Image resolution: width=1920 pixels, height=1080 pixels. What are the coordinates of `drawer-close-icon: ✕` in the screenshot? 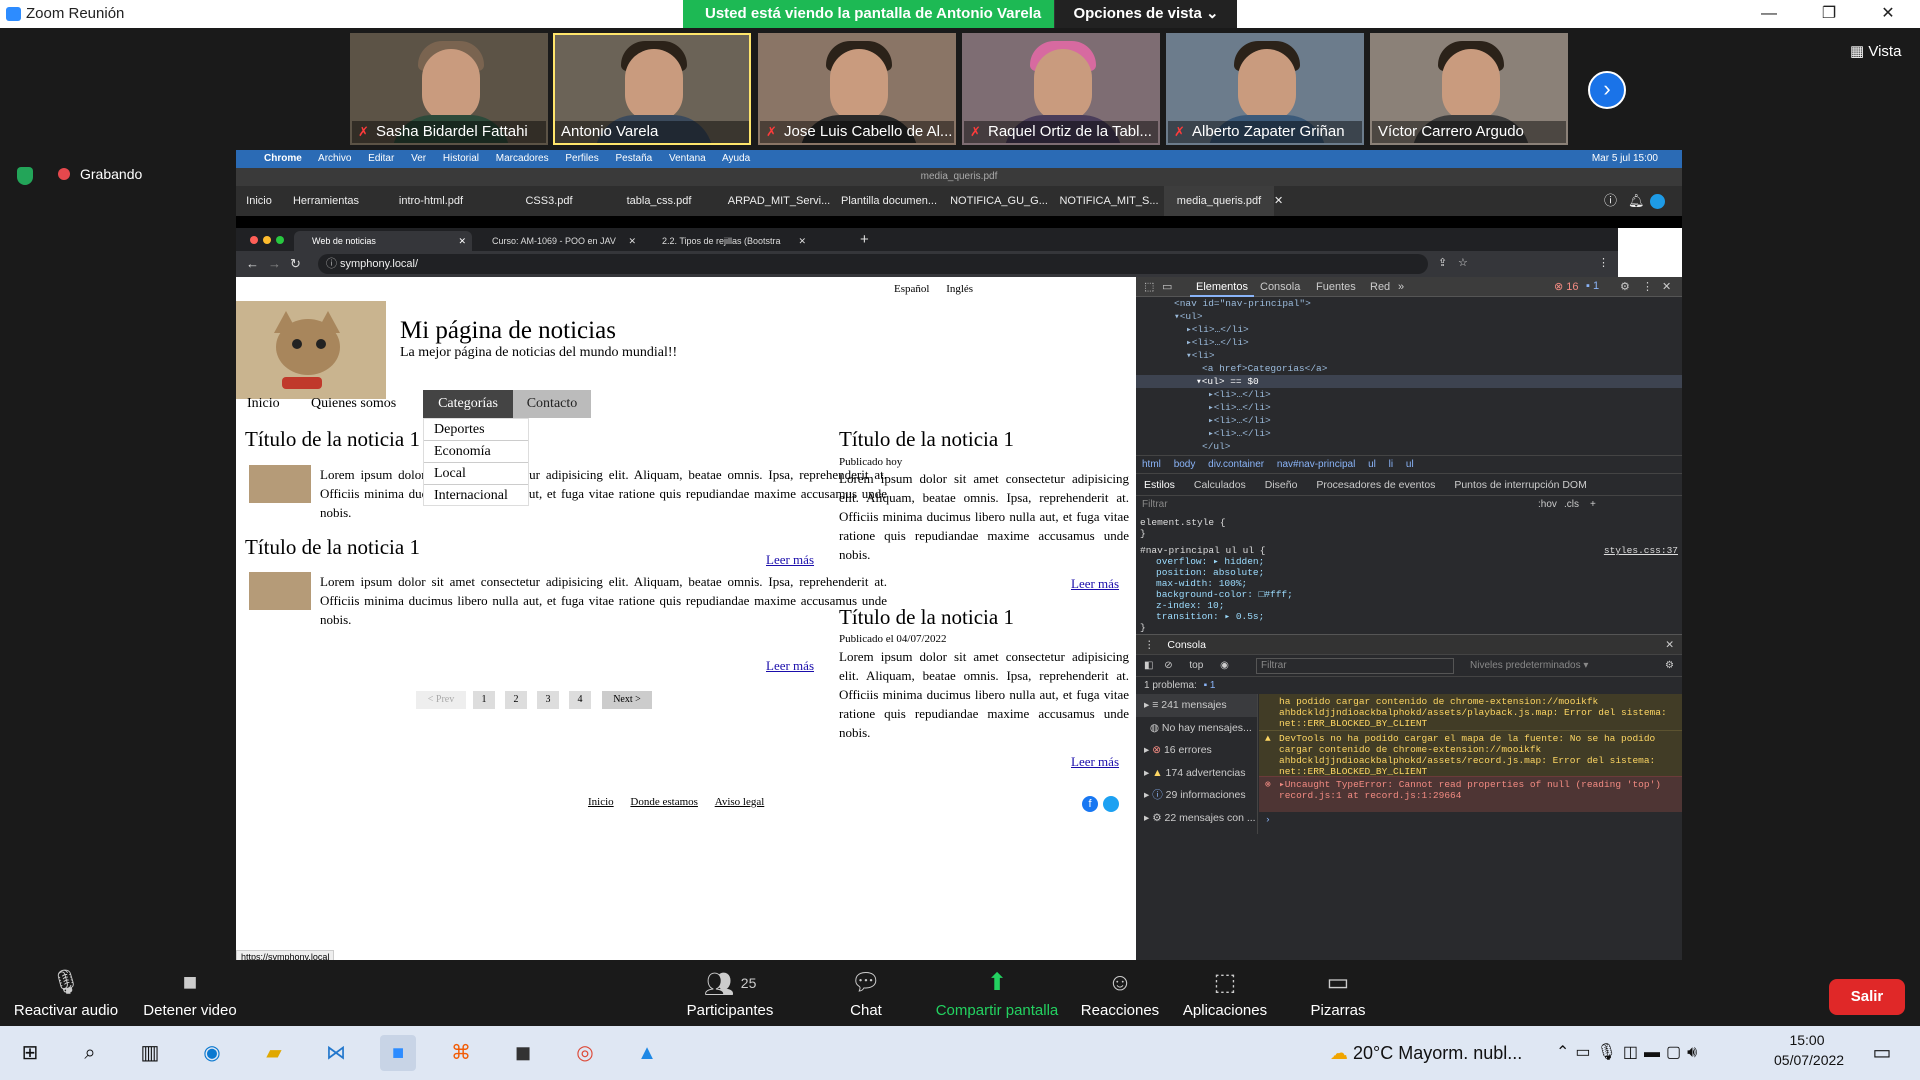 It's located at (1669, 645).